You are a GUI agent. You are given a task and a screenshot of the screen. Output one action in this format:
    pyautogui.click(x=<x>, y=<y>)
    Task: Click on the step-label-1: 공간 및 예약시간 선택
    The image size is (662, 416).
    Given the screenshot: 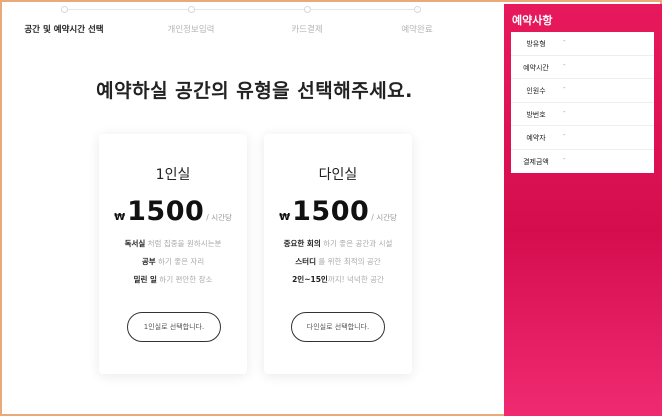 What is the action you would take?
    pyautogui.click(x=64, y=30)
    